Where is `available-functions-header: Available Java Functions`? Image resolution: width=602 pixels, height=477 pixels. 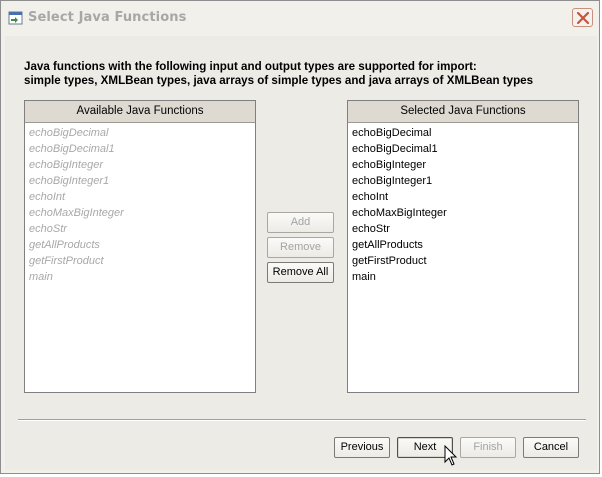 available-functions-header: Available Java Functions is located at coordinates (140, 112).